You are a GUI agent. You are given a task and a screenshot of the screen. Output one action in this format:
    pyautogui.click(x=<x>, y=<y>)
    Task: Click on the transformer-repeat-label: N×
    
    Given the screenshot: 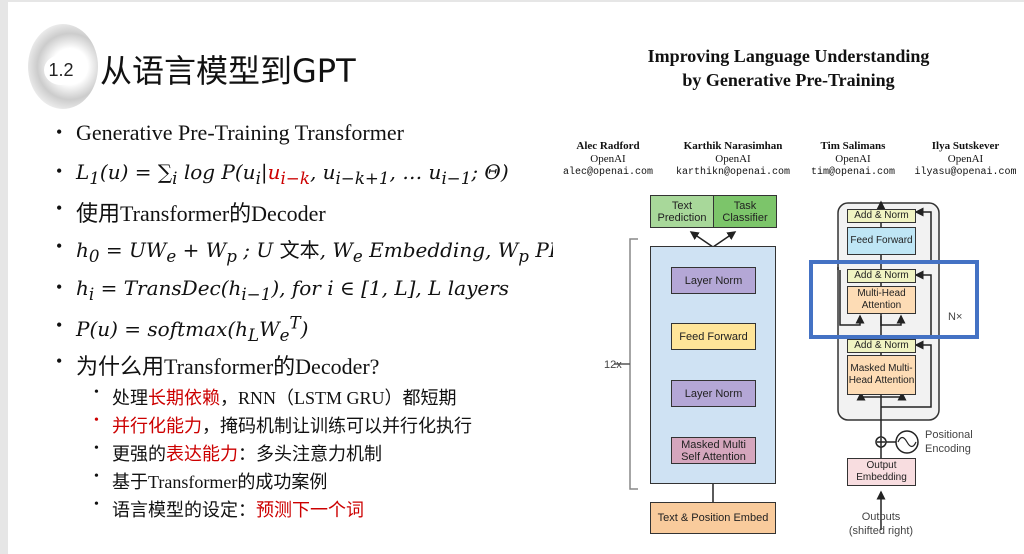 What is the action you would take?
    pyautogui.click(x=955, y=317)
    